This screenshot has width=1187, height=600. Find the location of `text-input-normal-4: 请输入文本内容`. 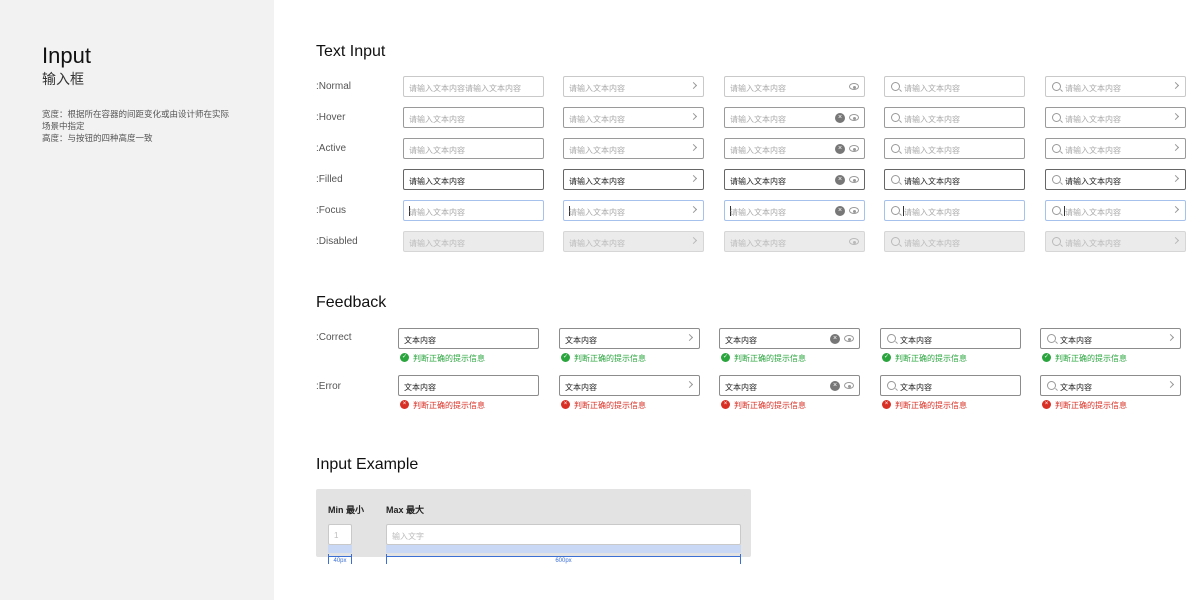

text-input-normal-4: 请输入文本内容 is located at coordinates (954, 86).